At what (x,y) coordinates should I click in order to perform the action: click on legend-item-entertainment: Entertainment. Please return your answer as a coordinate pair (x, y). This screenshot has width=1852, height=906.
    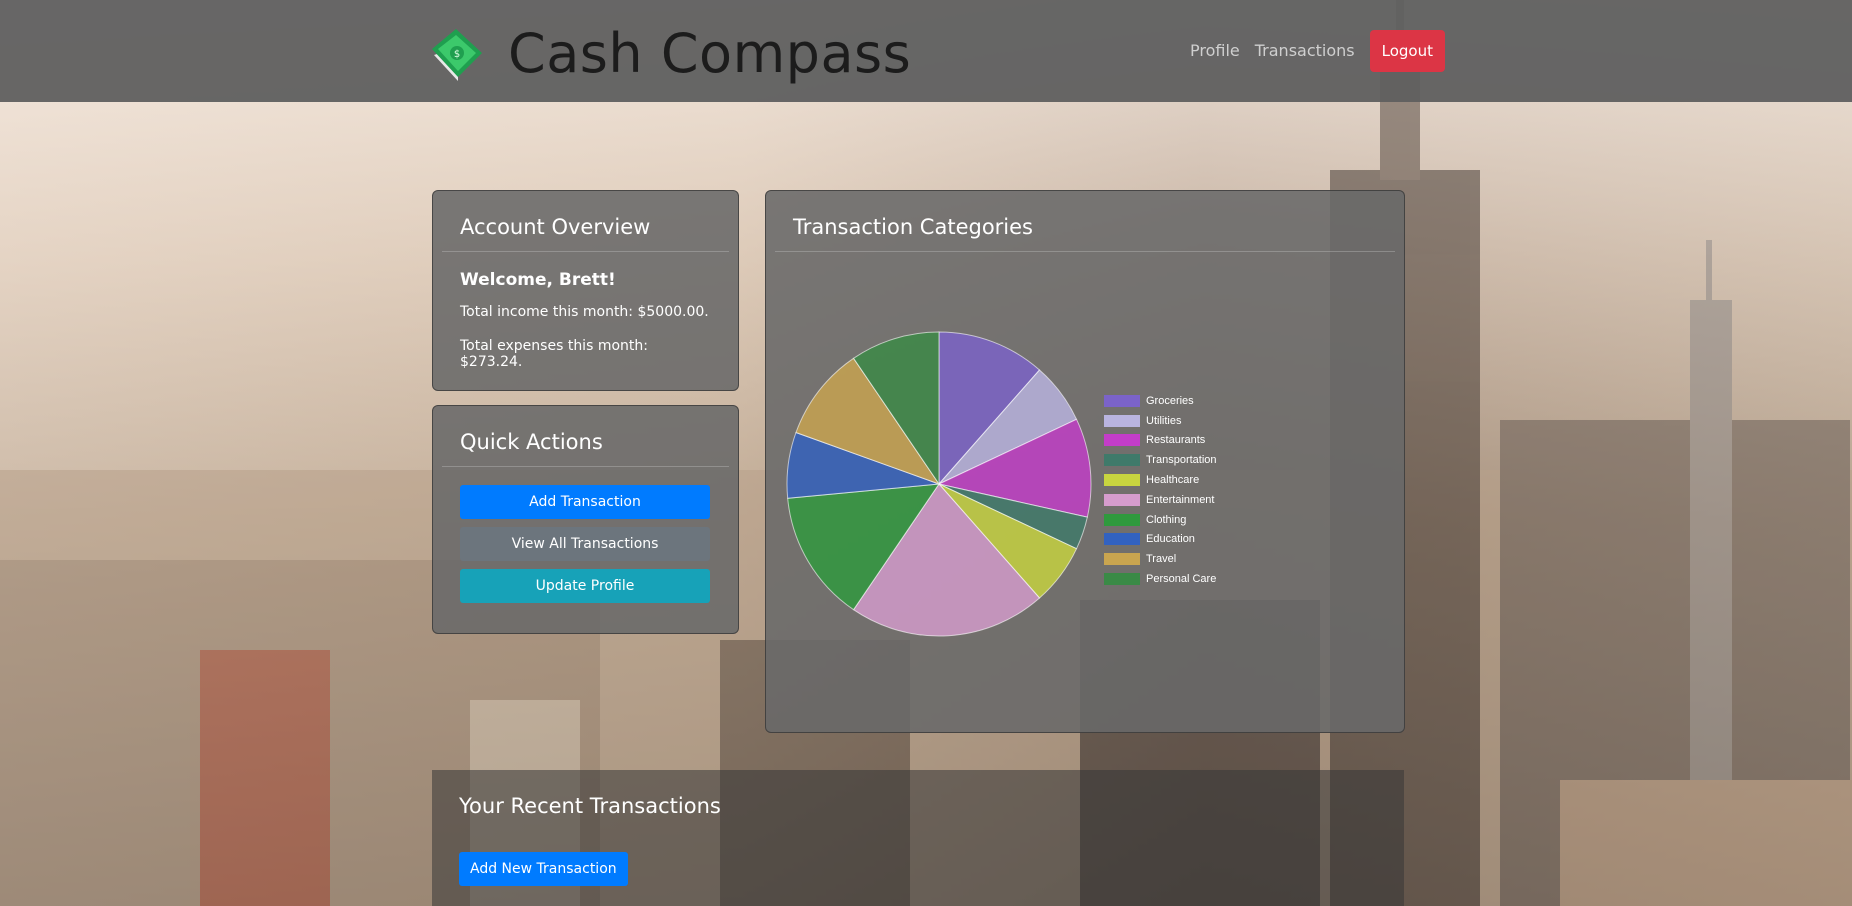
    Looking at the image, I should click on (1160, 500).